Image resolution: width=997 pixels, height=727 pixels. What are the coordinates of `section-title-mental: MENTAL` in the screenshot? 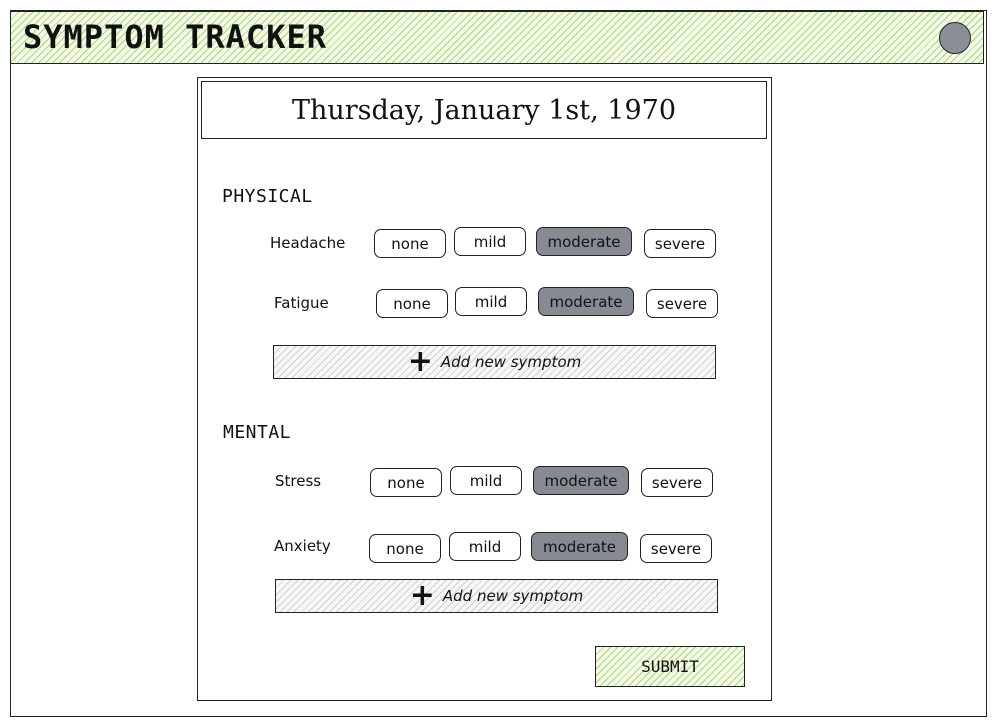 It's located at (257, 432).